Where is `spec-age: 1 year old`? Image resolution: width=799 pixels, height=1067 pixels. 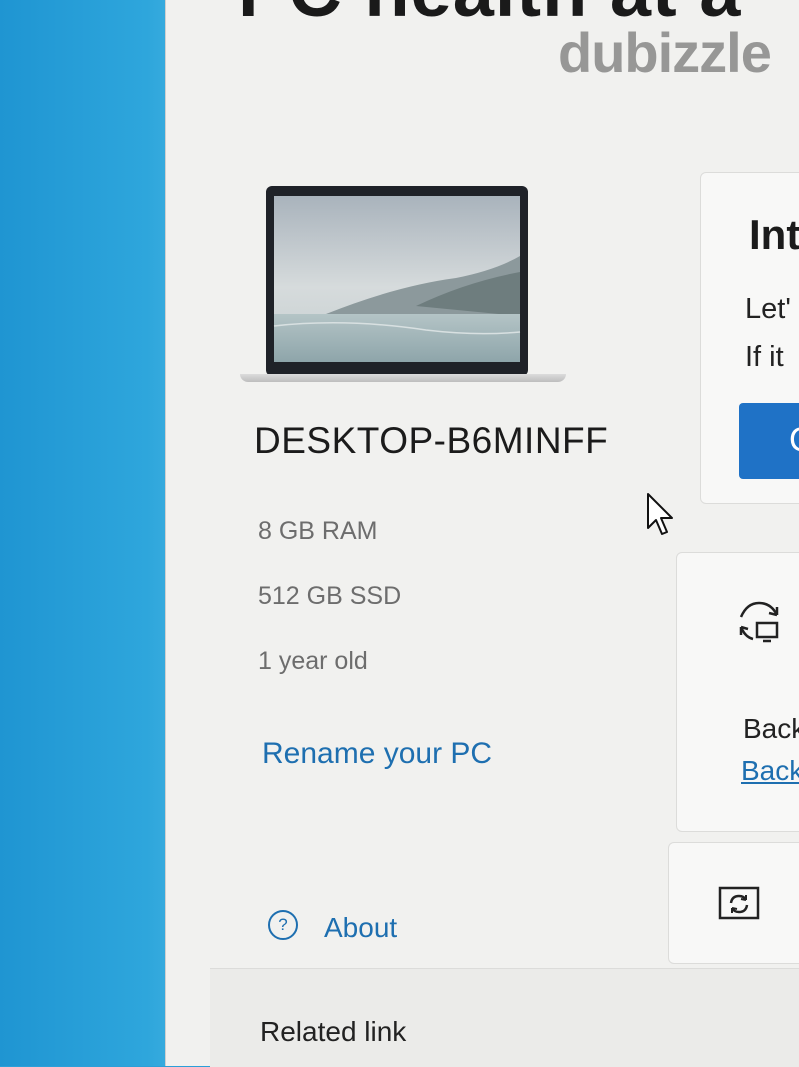
spec-age: 1 year old is located at coordinates (313, 661).